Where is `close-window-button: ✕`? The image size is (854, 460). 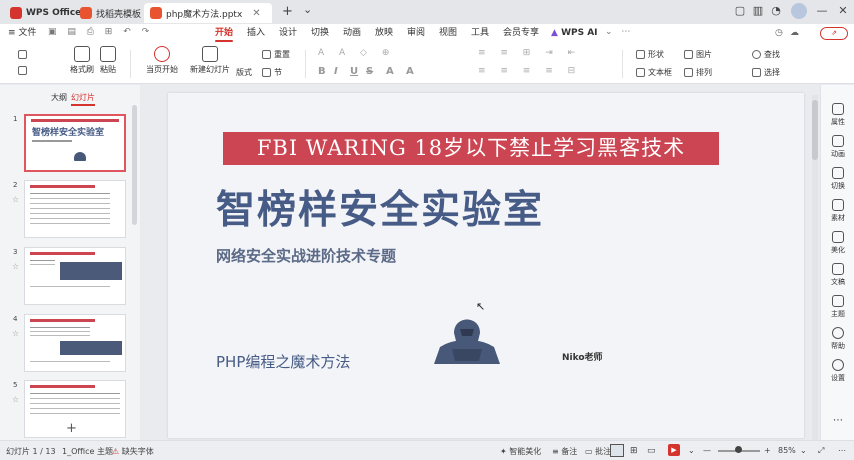 close-window-button: ✕ is located at coordinates (843, 11).